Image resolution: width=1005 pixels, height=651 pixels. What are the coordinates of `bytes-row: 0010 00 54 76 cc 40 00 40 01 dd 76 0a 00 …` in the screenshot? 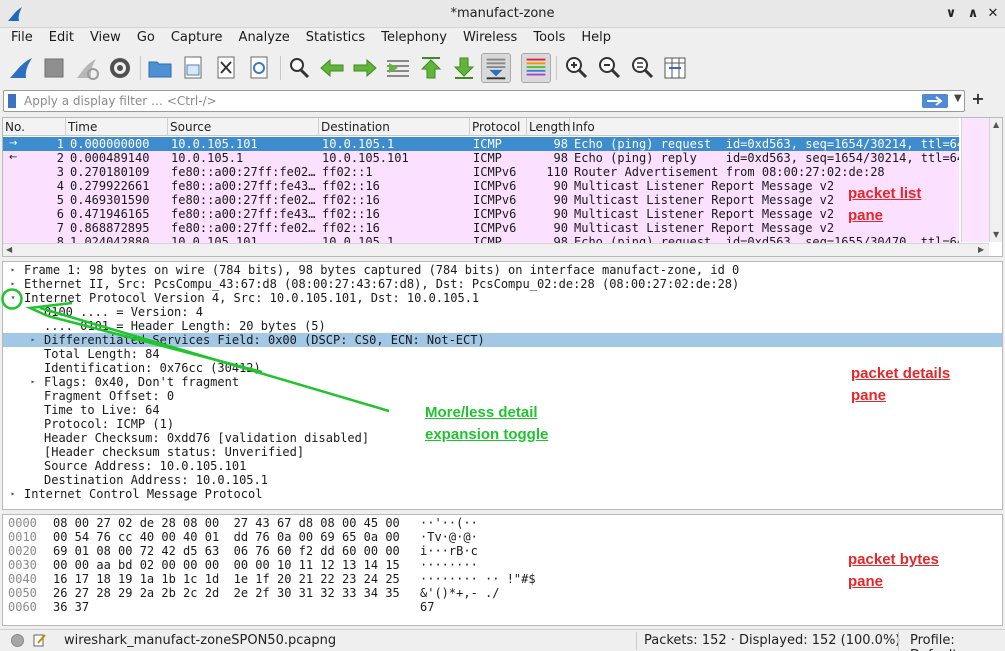 It's located at (502, 537).